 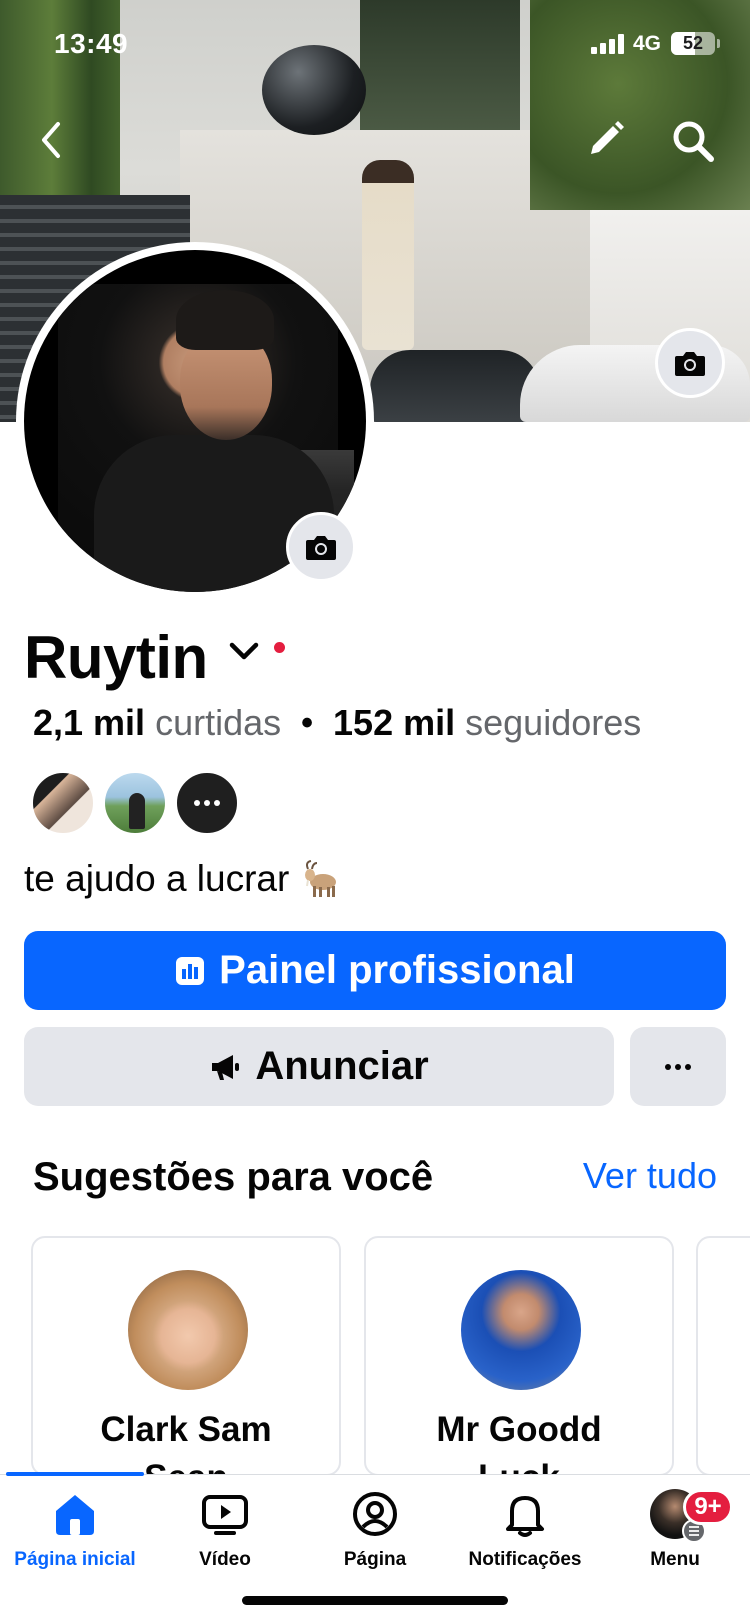 What do you see at coordinates (233, 1177) in the screenshot?
I see `suggestions-title: Sugestões para você` at bounding box center [233, 1177].